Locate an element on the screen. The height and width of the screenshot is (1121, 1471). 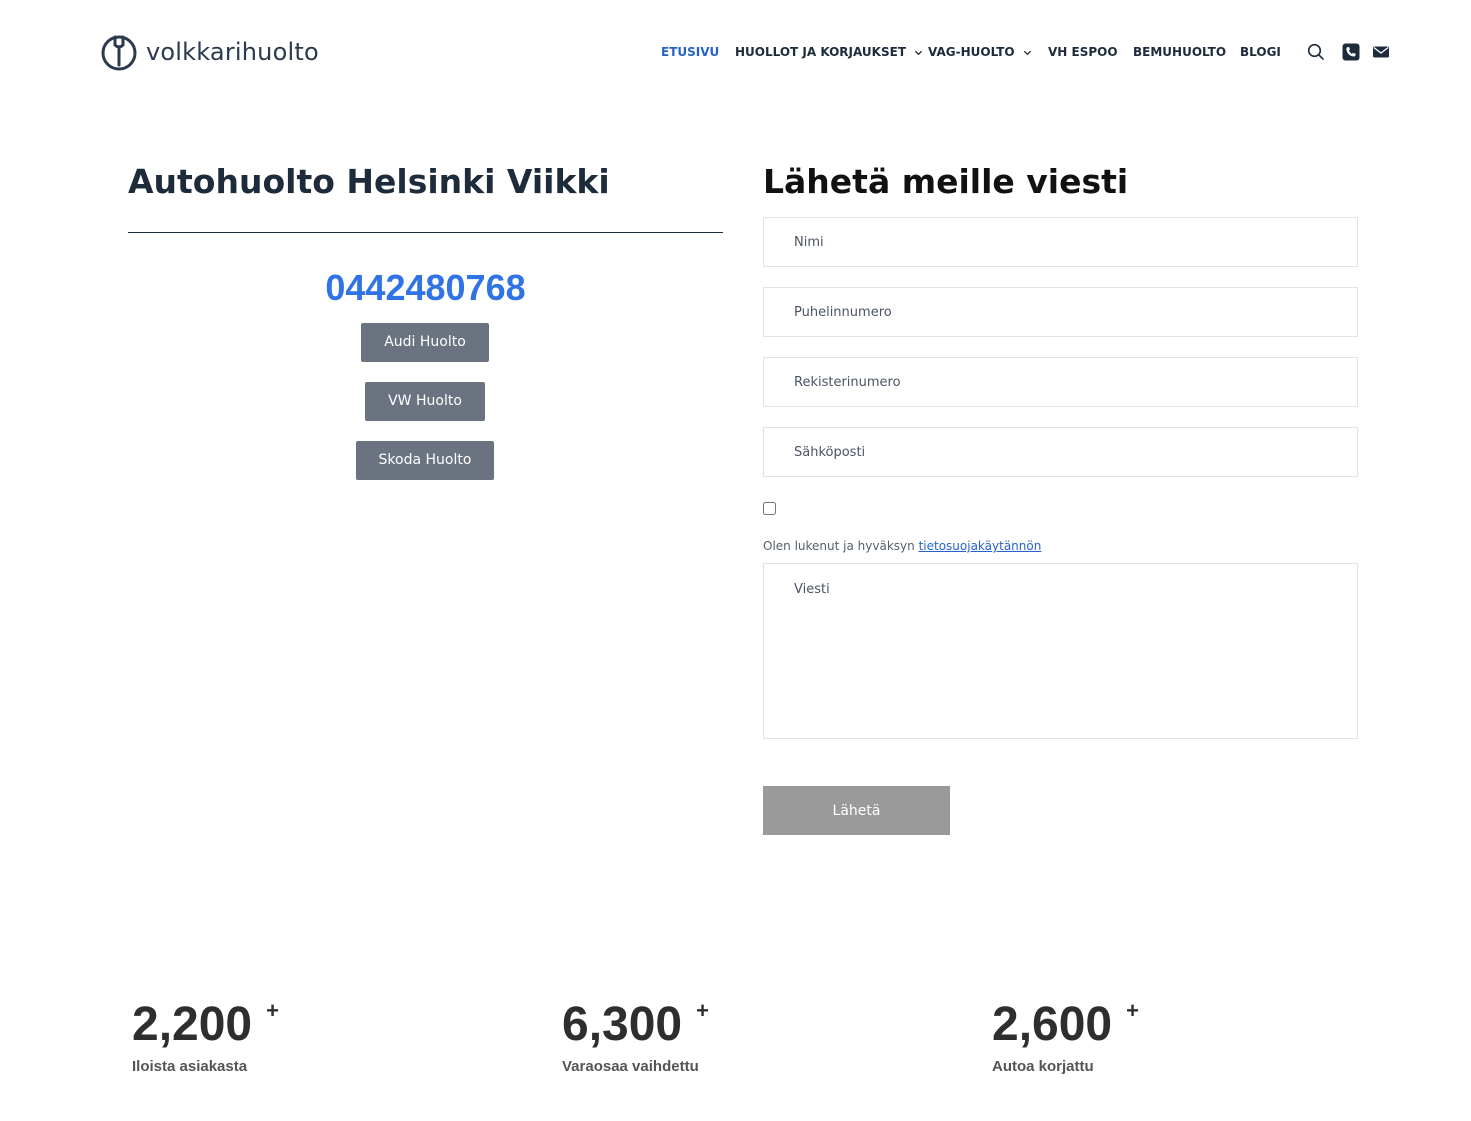
nav-item-label: VH ESPOO is located at coordinates (1083, 52).